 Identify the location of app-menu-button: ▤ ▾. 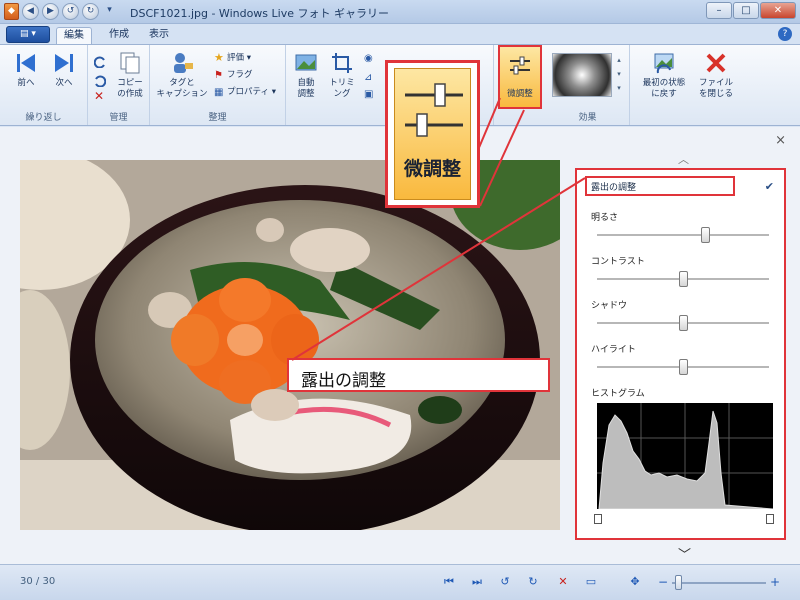
(28, 34).